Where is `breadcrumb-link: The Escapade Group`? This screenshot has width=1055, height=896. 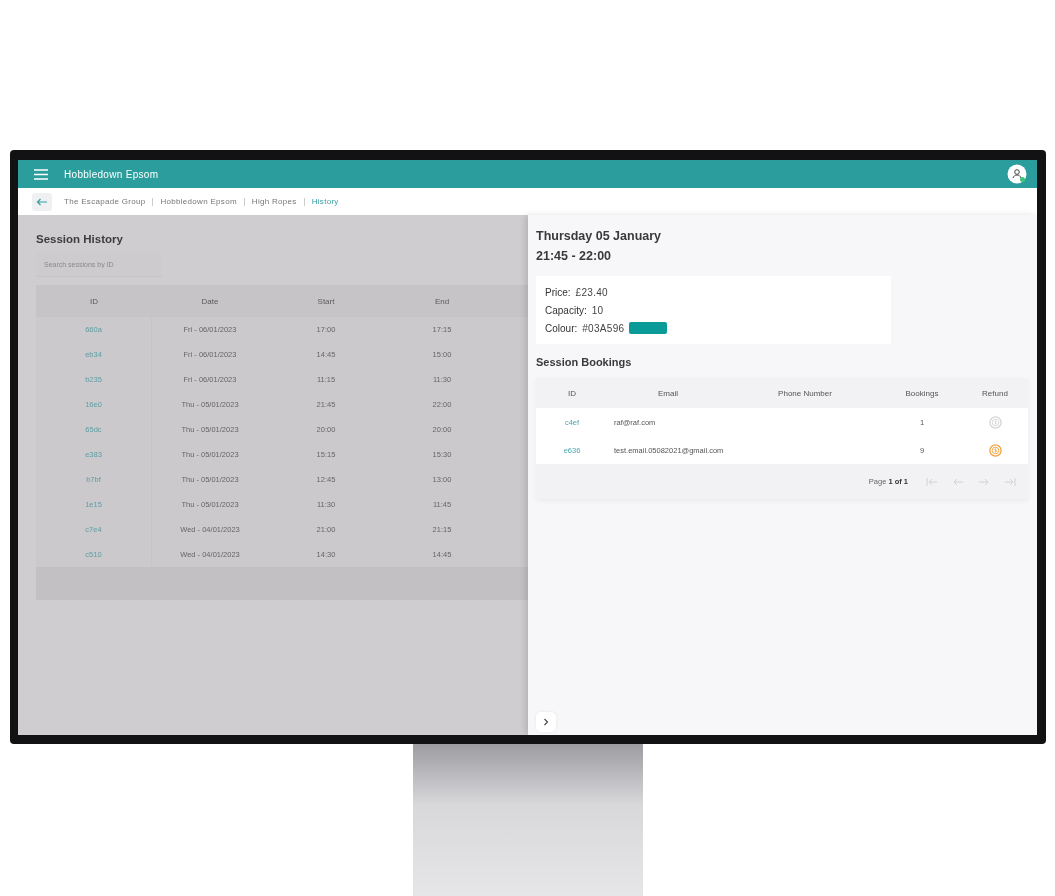
breadcrumb-link: The Escapade Group is located at coordinates (105, 201).